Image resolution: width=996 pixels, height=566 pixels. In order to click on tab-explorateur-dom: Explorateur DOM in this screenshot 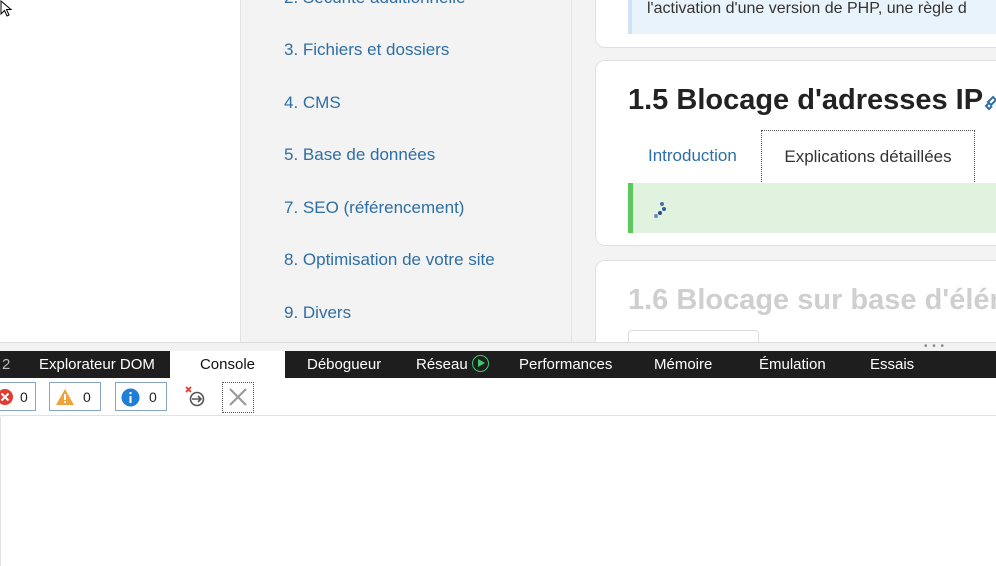, I will do `click(97, 364)`.